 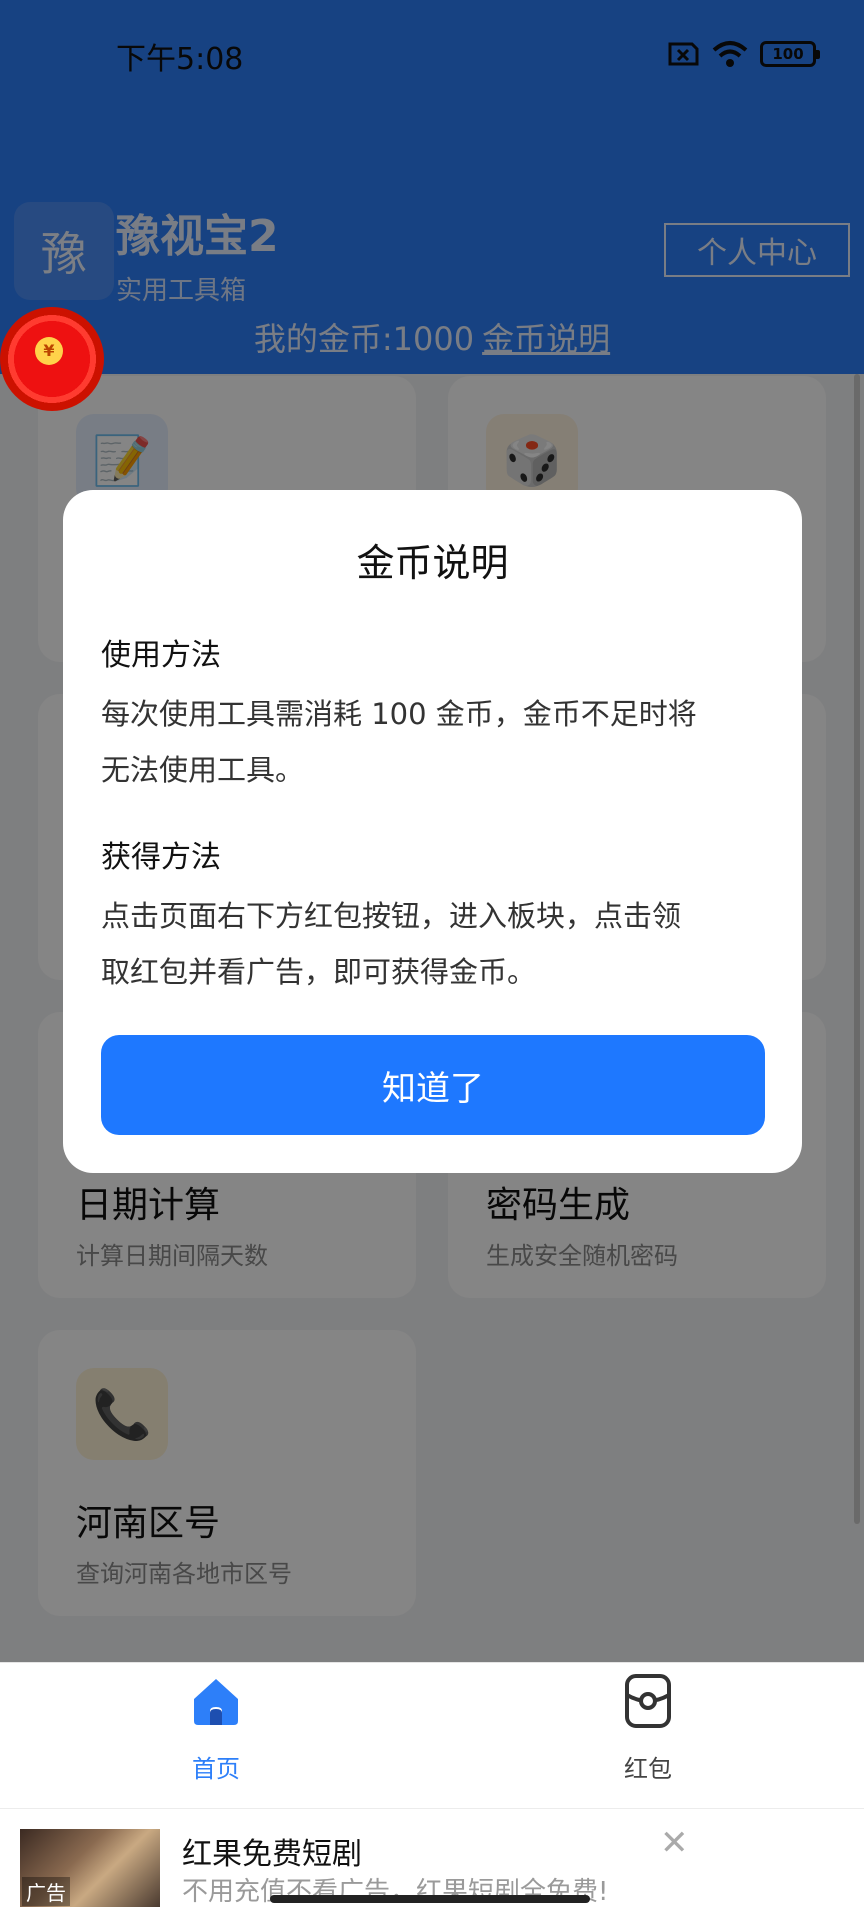 I want to click on earn-text-line: 取红包并看广告，即可获得金币。, so click(x=319, y=972).